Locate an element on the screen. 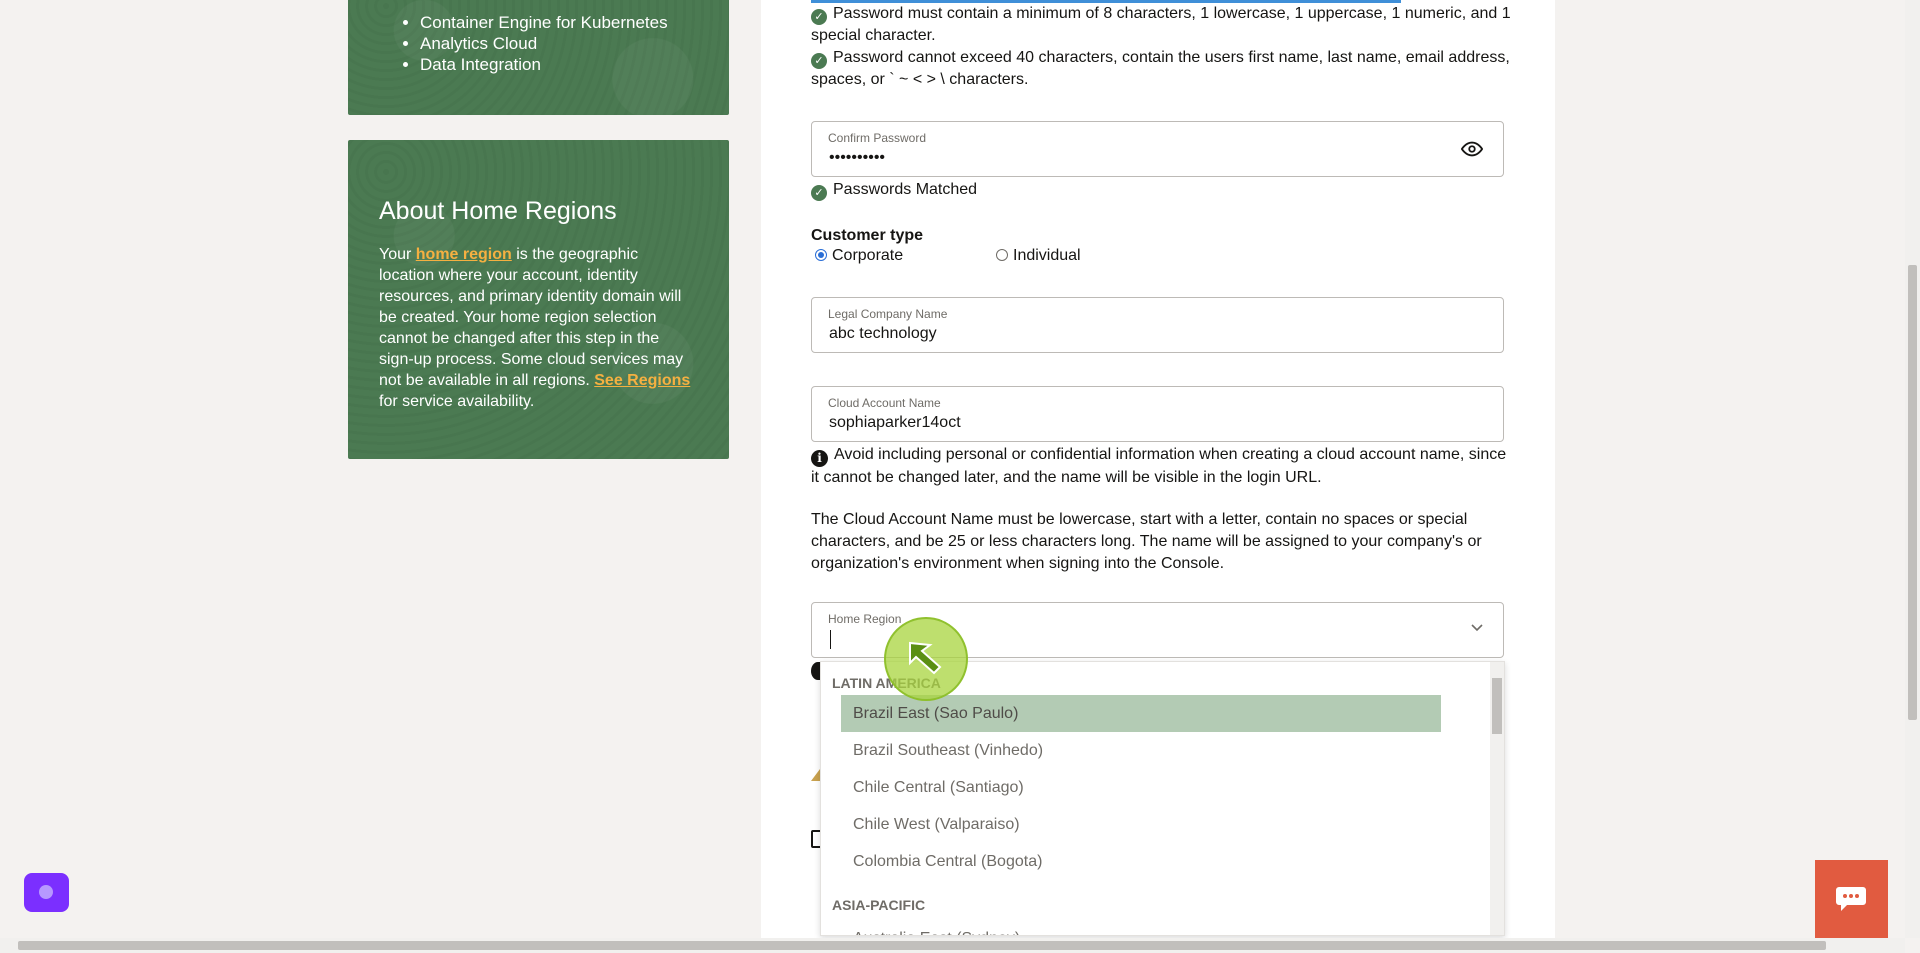  cloud-account-name-value: sophiaparker14oct is located at coordinates (895, 423).